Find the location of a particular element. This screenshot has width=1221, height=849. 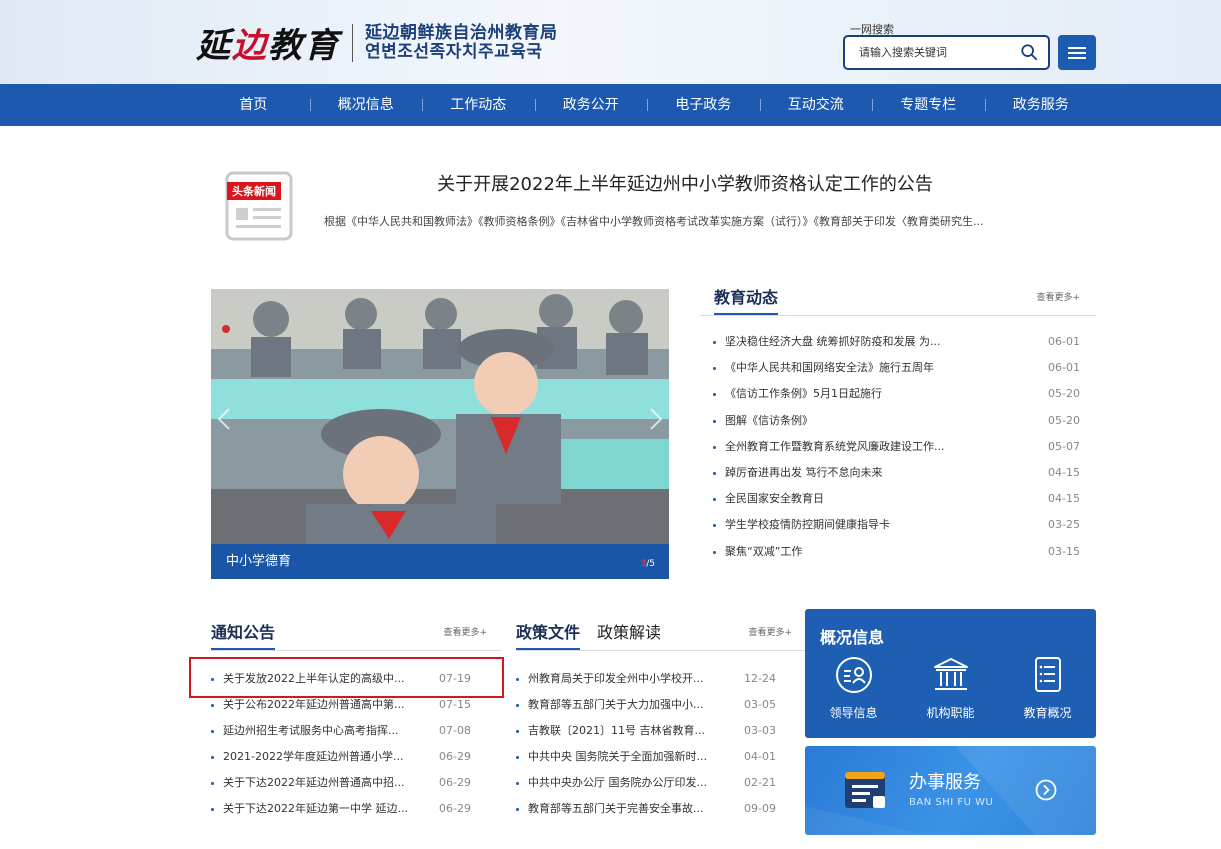

item-title: 《中华人民共和国网络安全法》施行五周年 is located at coordinates (829, 368).